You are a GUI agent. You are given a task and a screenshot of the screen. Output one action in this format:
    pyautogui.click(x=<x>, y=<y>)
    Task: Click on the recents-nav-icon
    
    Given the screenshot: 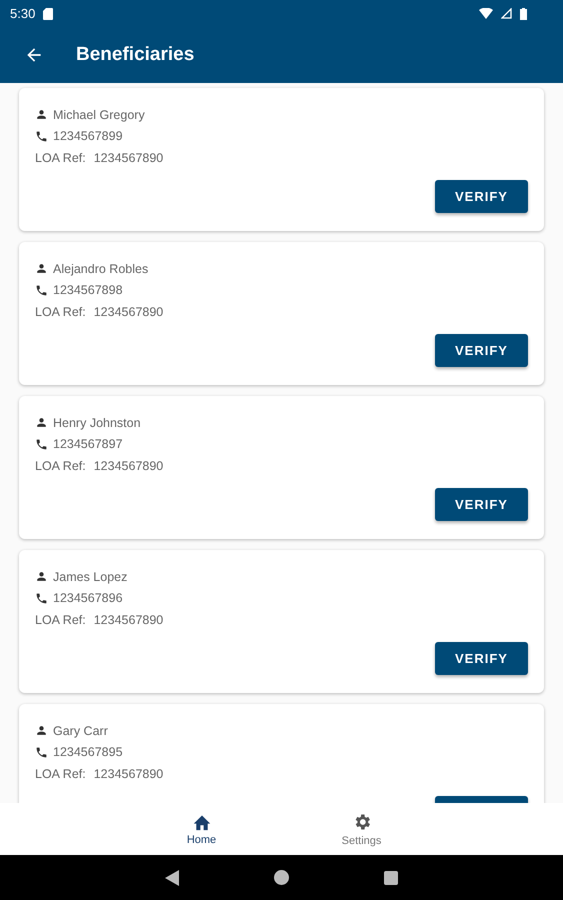 What is the action you would take?
    pyautogui.click(x=391, y=877)
    